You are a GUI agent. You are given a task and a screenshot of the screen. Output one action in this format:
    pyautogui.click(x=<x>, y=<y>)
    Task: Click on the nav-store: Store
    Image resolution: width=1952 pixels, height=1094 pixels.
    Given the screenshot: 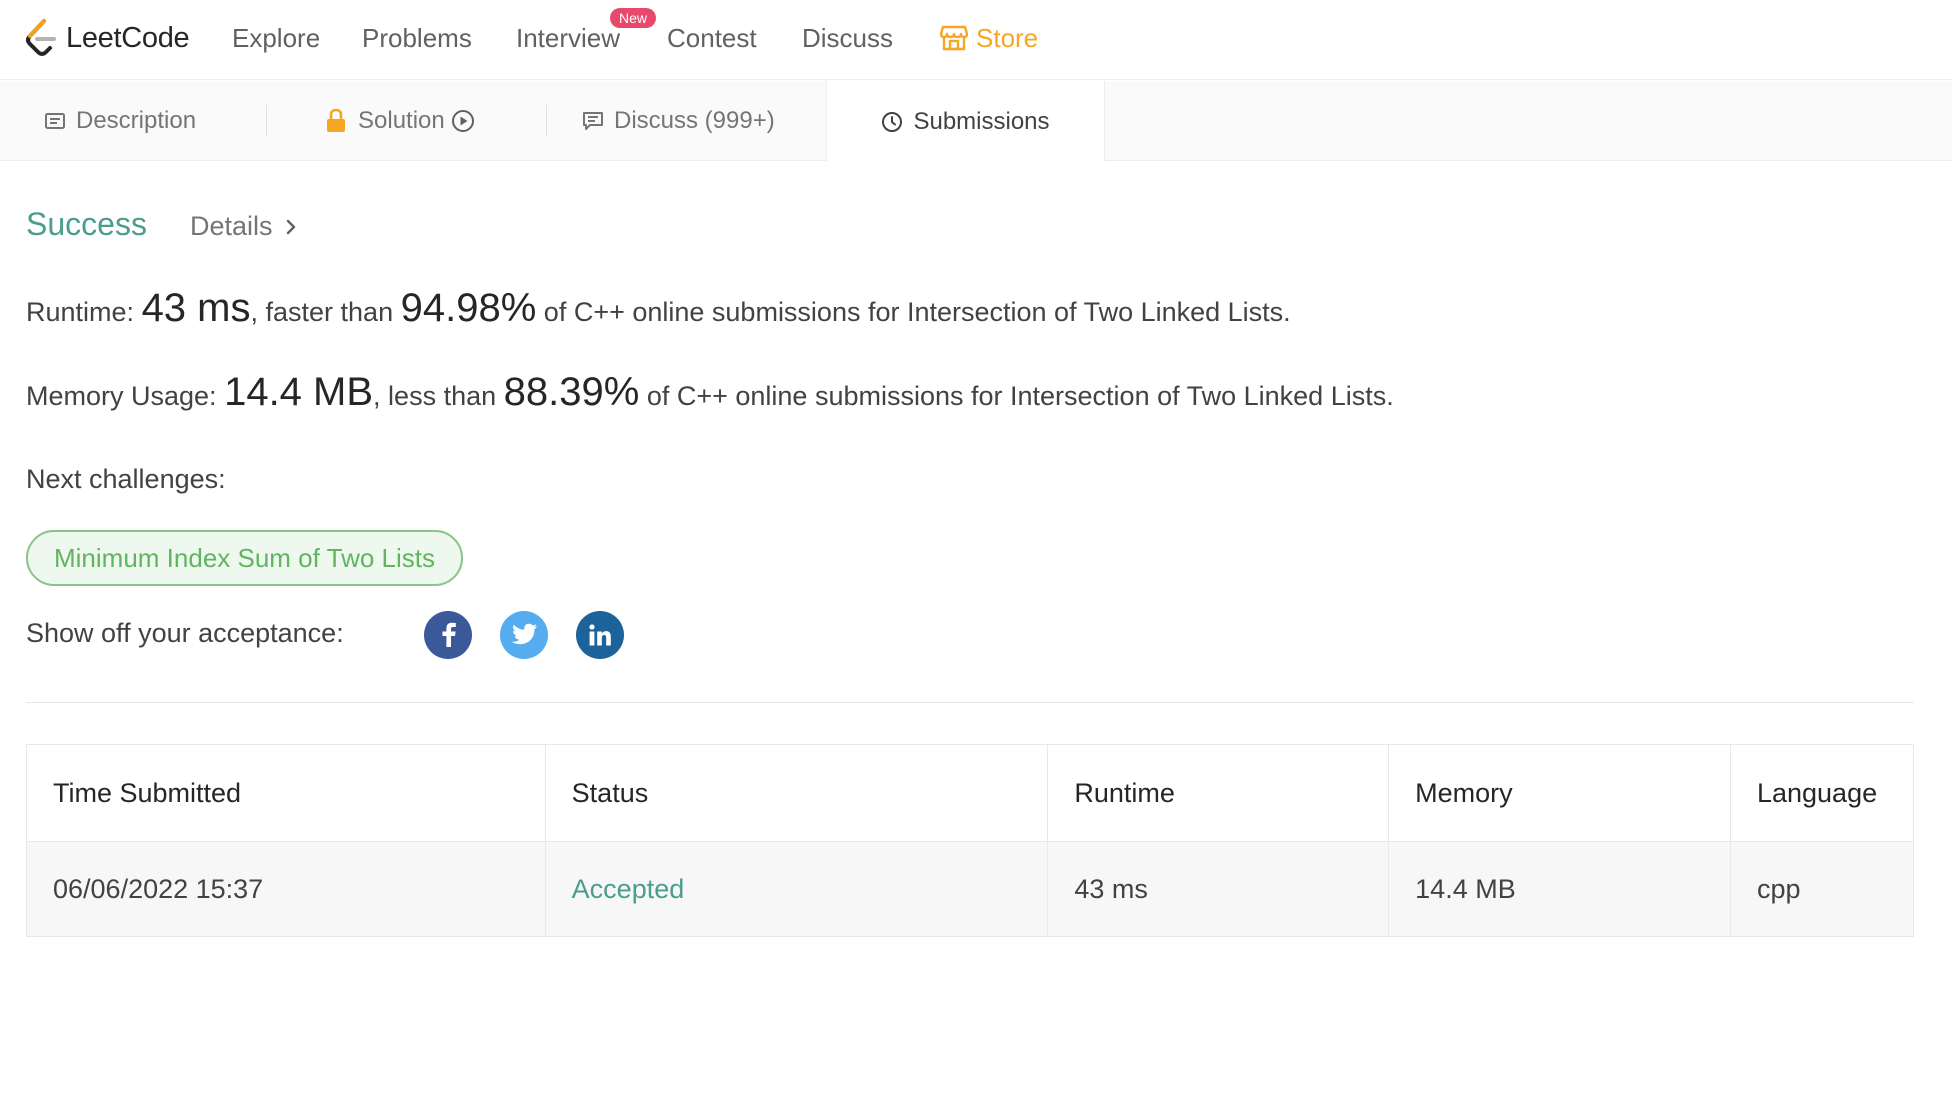 What is the action you would take?
    pyautogui.click(x=989, y=38)
    